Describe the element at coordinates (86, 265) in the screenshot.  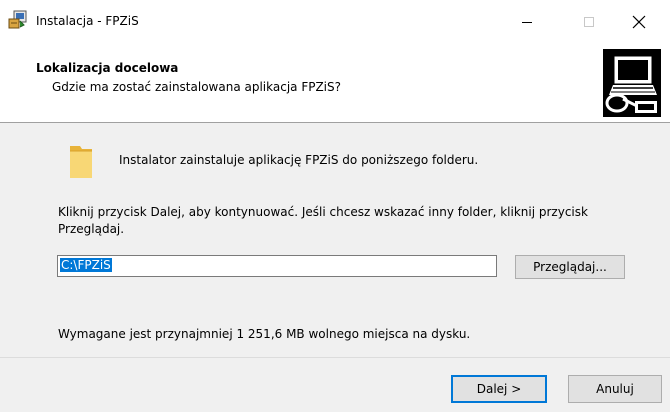
I see `install-path-value: C:\FPZiS` at that location.